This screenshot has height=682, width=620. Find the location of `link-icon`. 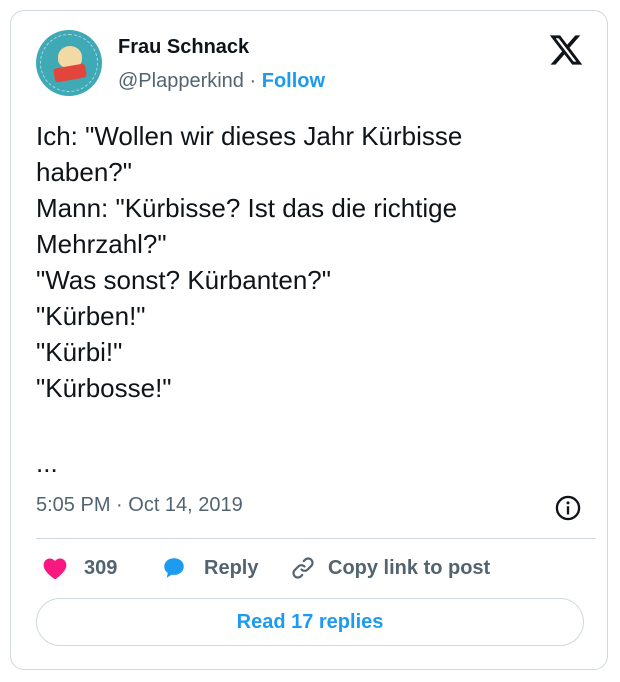

link-icon is located at coordinates (303, 568).